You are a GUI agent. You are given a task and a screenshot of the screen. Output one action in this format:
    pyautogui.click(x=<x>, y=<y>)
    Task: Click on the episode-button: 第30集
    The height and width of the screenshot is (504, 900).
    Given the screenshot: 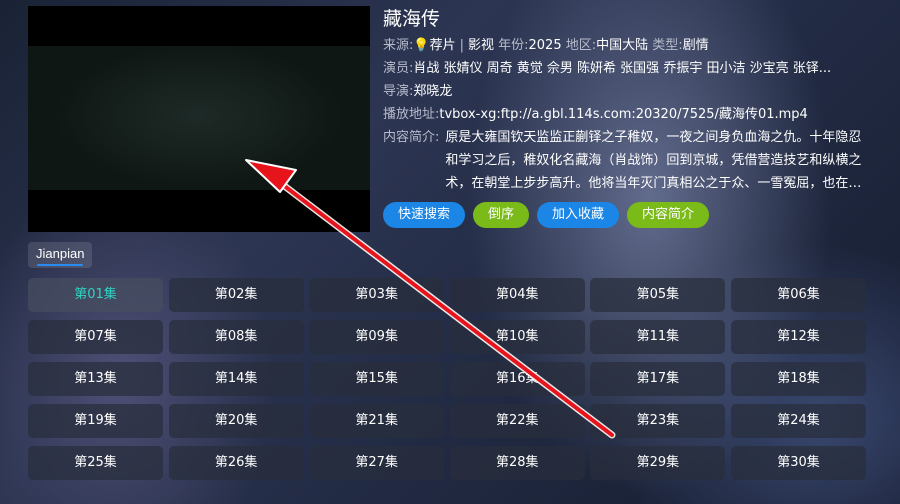 What is the action you would take?
    pyautogui.click(x=798, y=463)
    